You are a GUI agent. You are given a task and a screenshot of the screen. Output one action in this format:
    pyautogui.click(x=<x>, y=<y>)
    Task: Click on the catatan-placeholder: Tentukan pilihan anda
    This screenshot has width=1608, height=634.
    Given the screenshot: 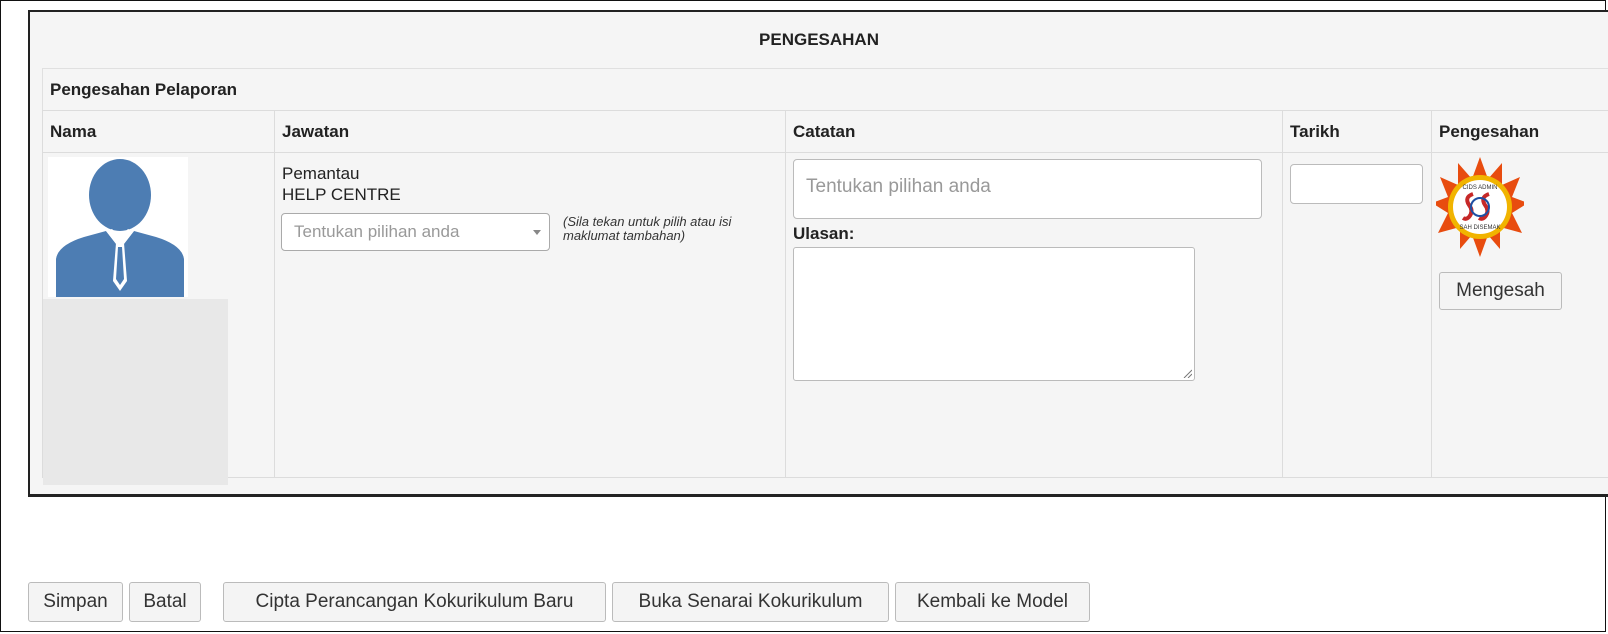 What is the action you would take?
    pyautogui.click(x=898, y=186)
    